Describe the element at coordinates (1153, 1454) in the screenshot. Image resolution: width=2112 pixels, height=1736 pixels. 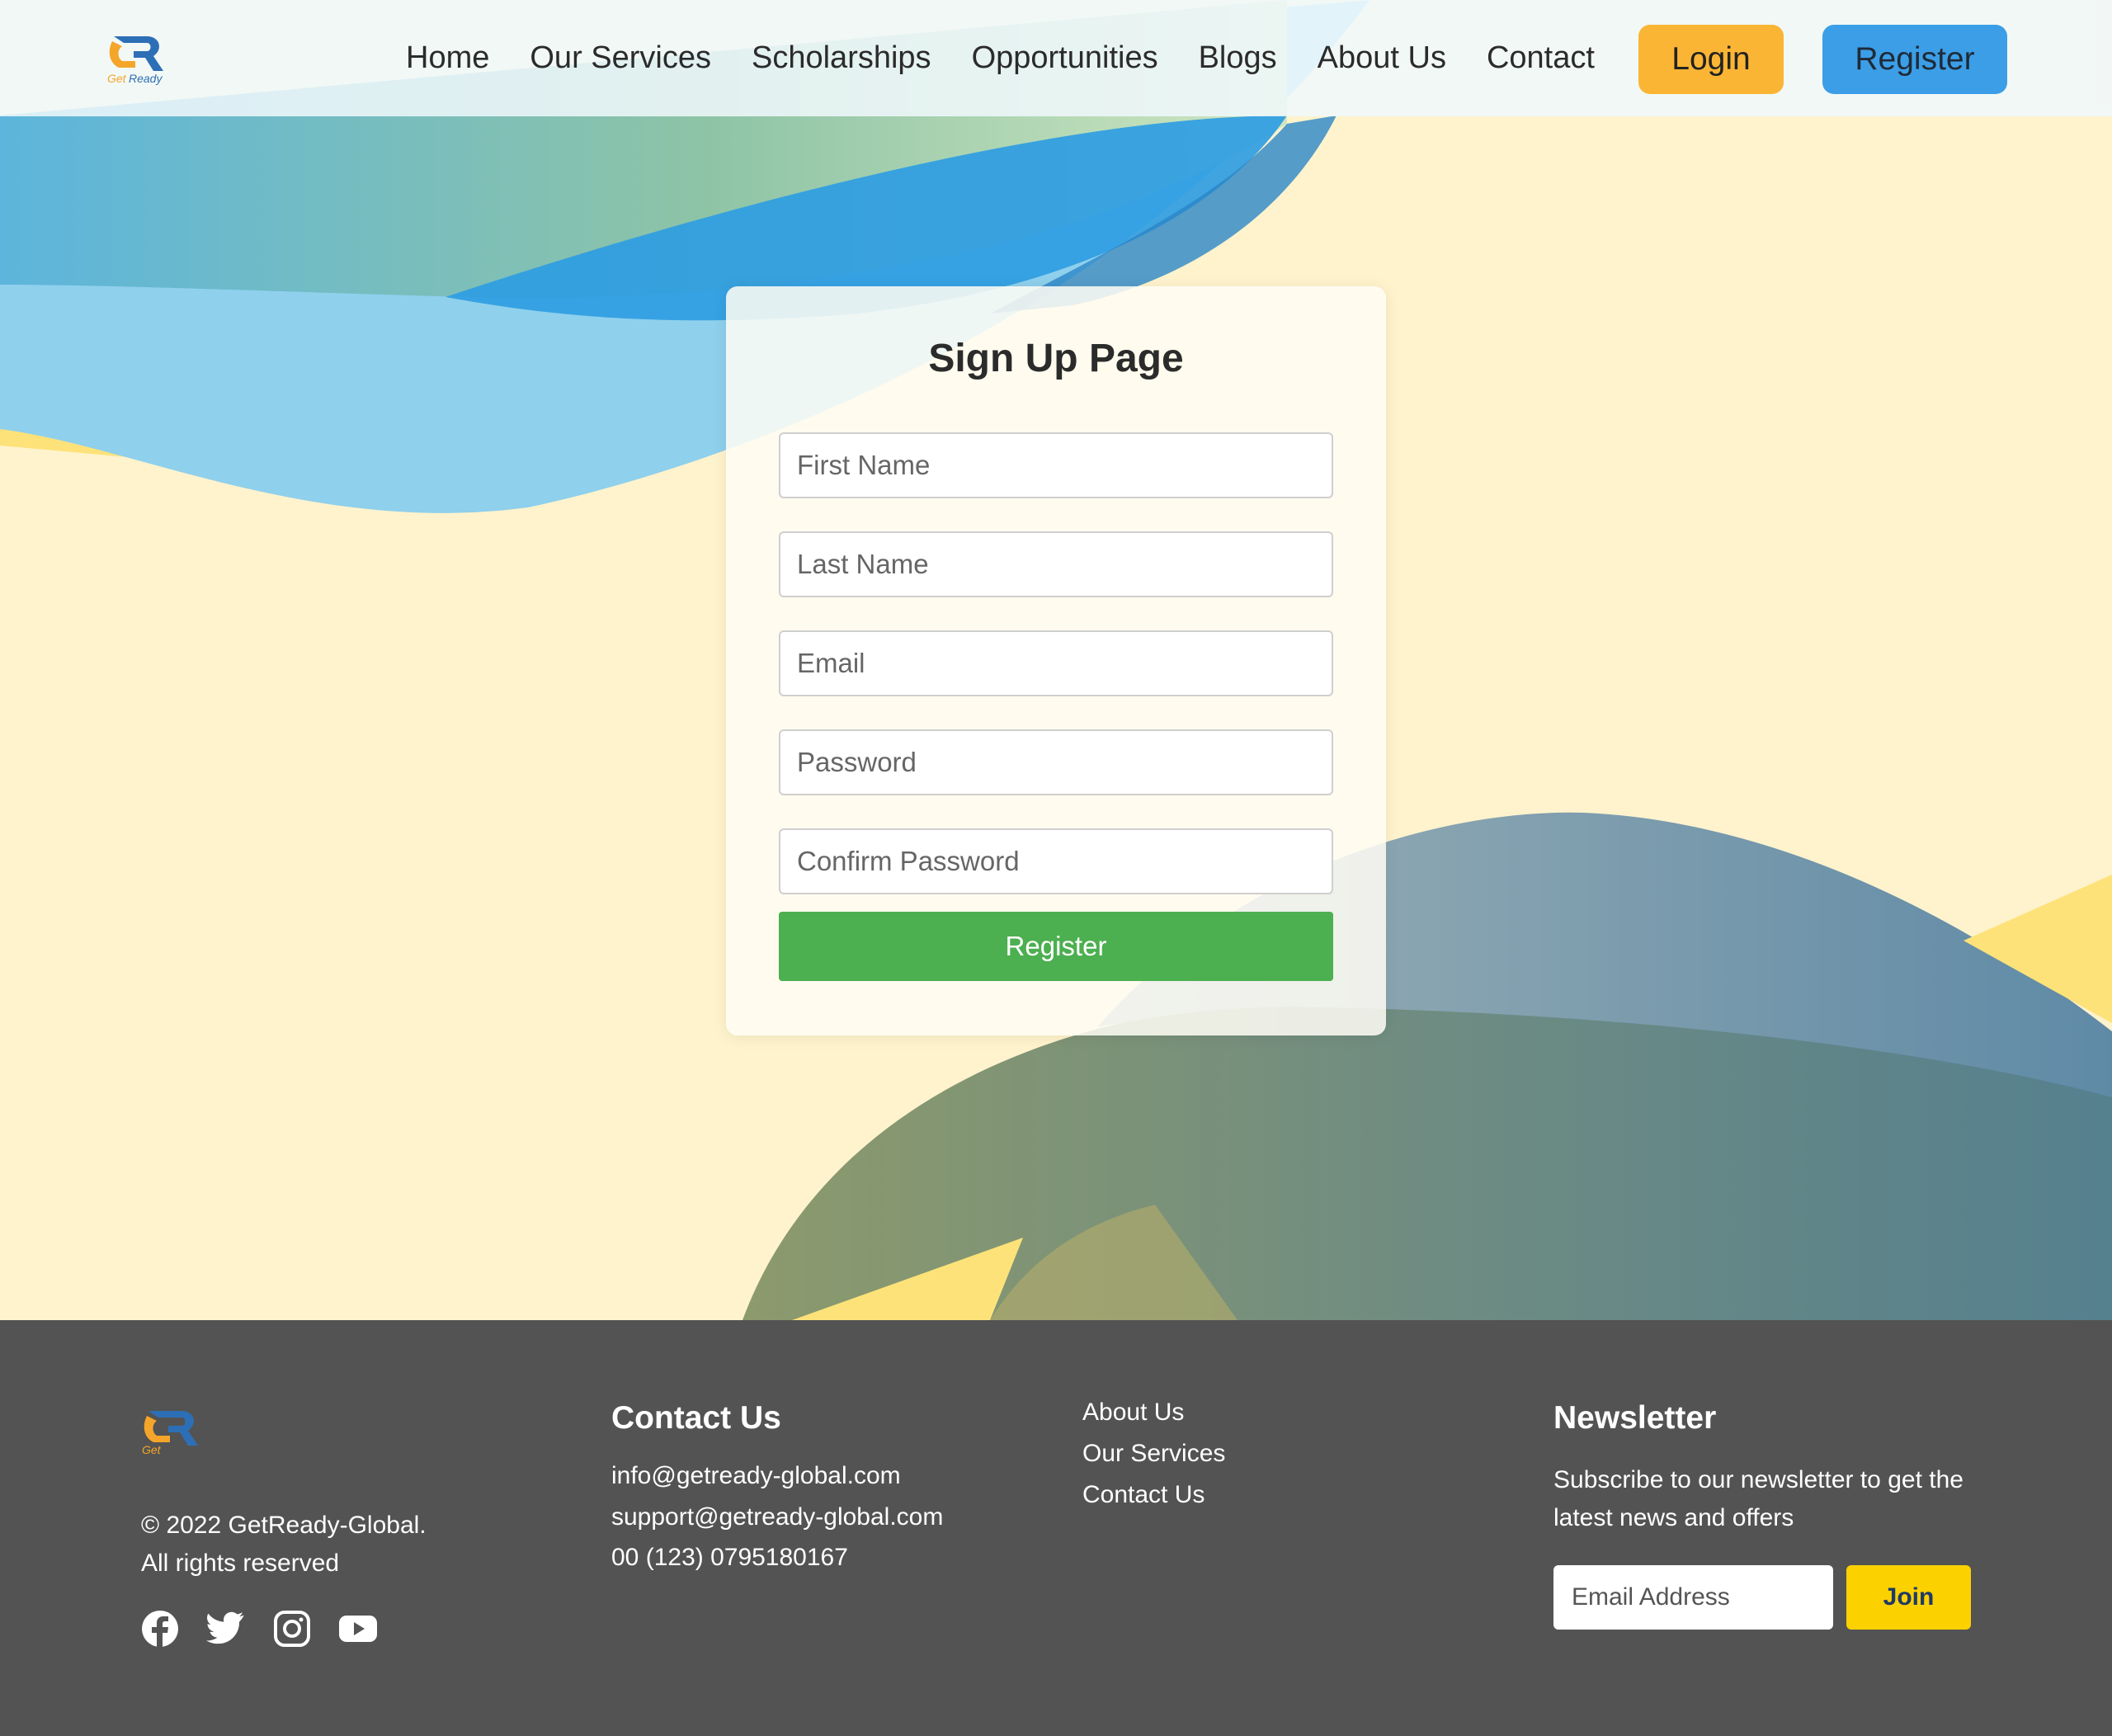
I see `footer-link-our-services: Our Services` at that location.